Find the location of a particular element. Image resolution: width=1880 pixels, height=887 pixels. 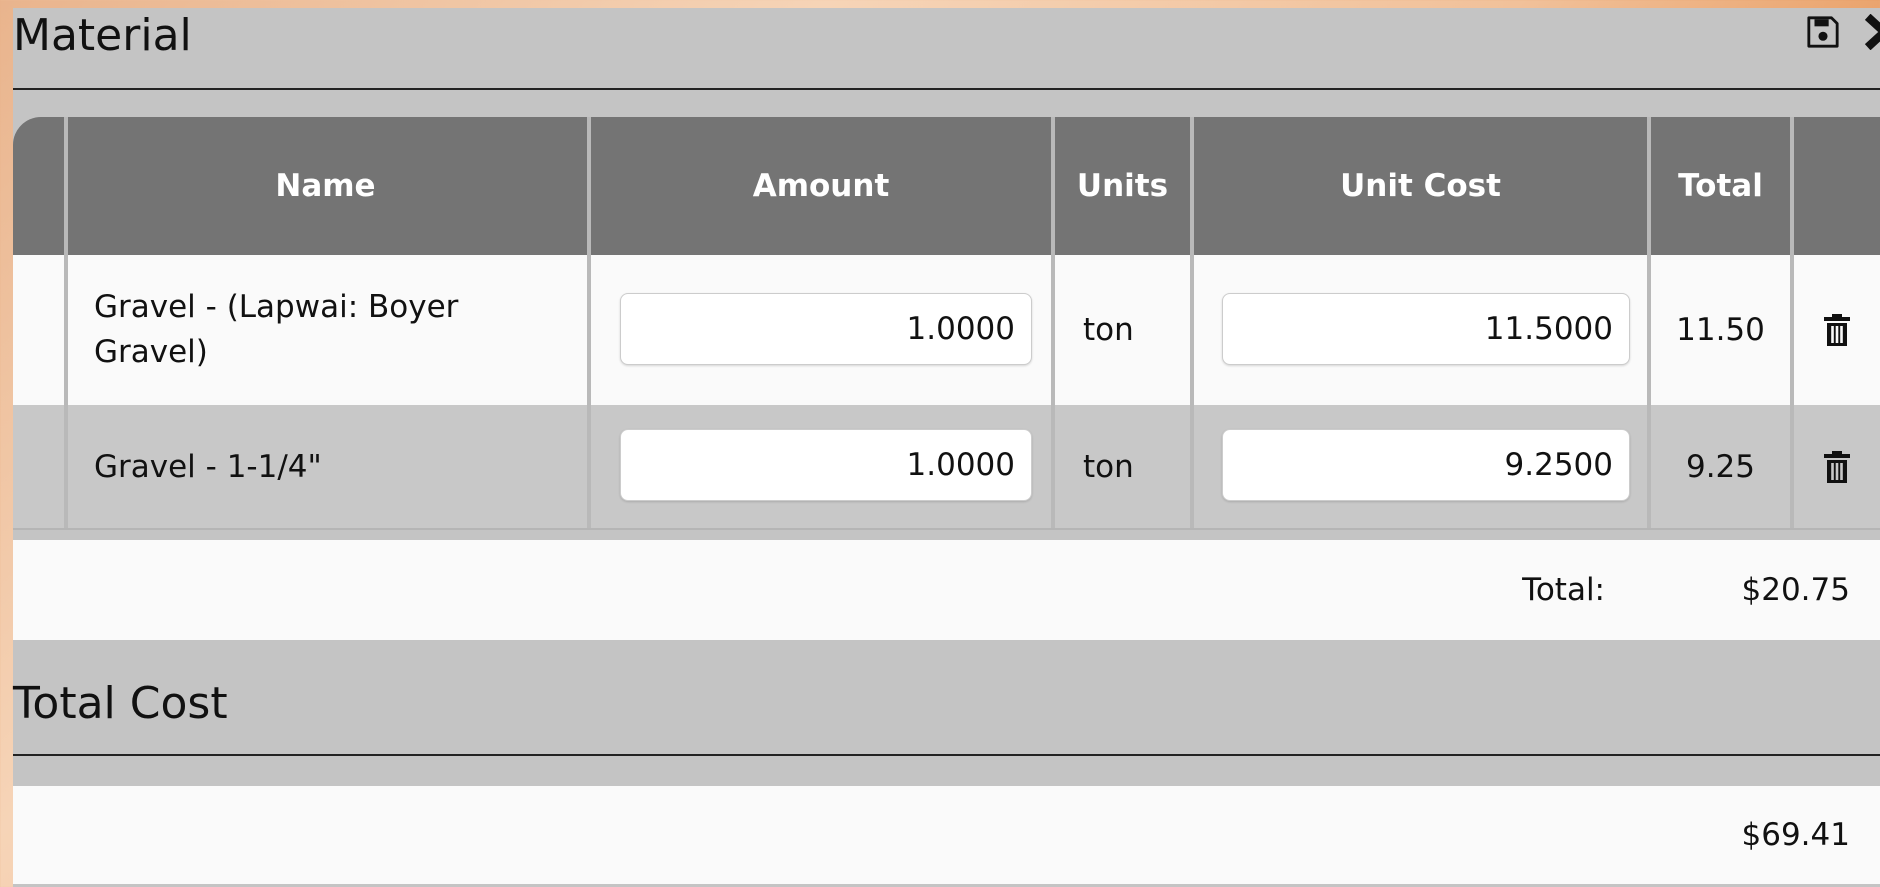

table-bottom-border is located at coordinates (946, 529).